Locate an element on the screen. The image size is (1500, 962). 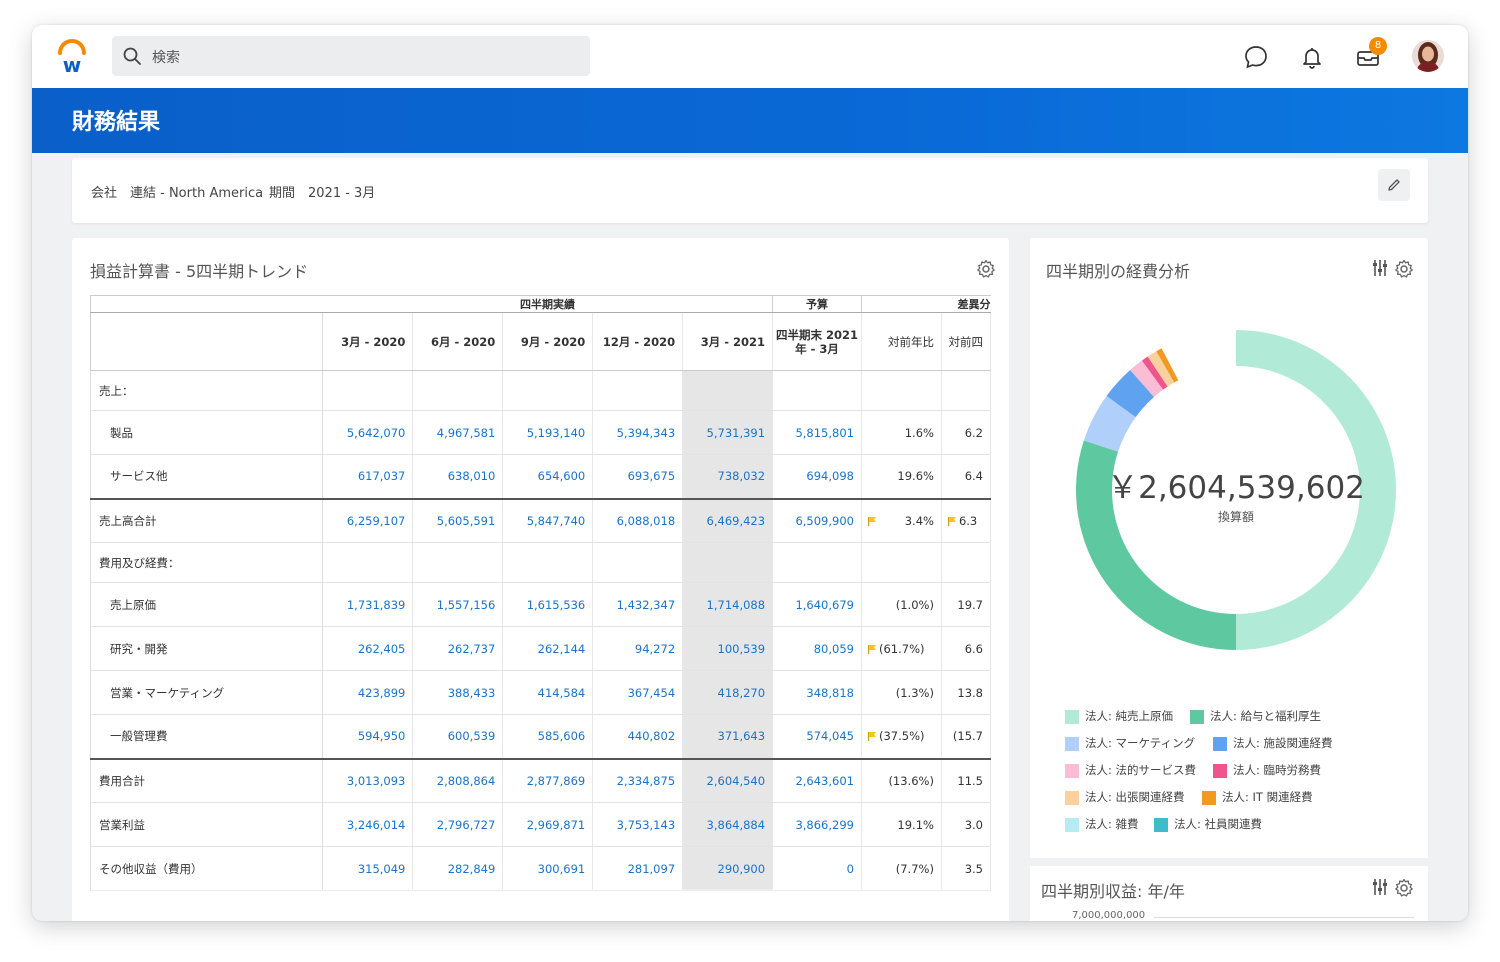
value-cell: 5,731,391 is located at coordinates (728, 432).